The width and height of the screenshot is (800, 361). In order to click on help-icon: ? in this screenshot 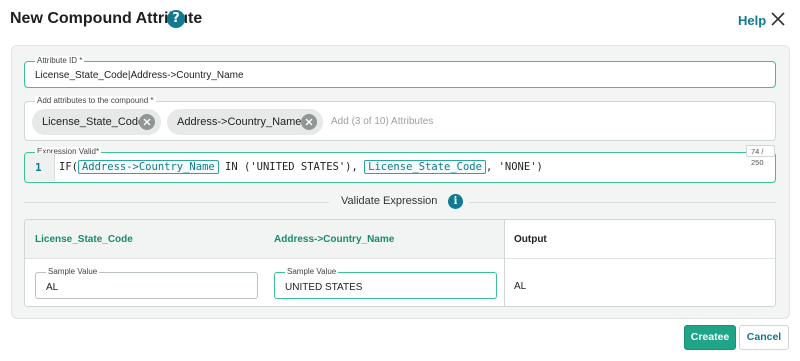, I will do `click(176, 19)`.